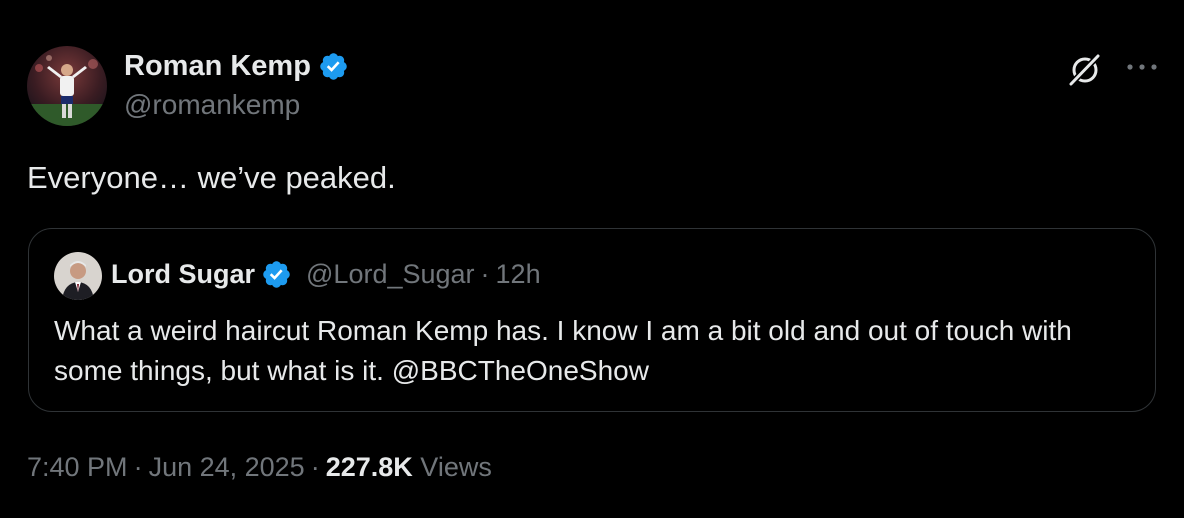  Describe the element at coordinates (456, 467) in the screenshot. I see `views-label: Views` at that location.